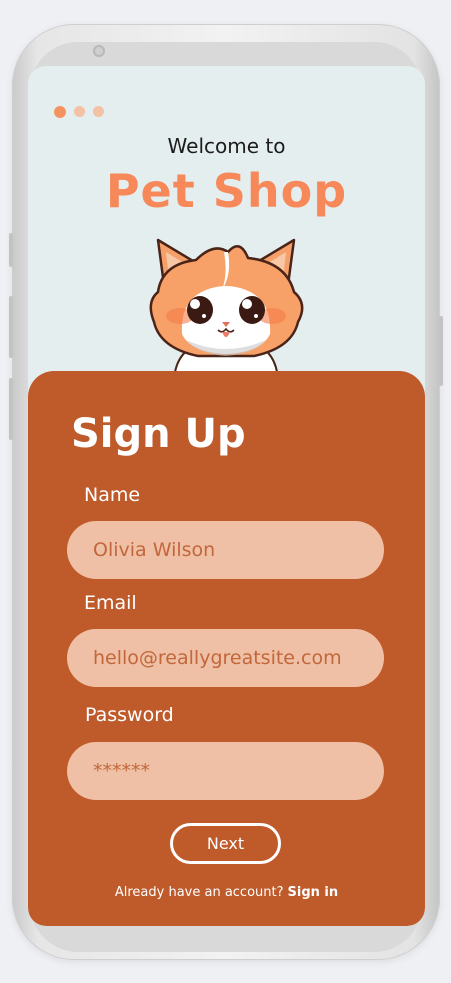 Image resolution: width=451 pixels, height=983 pixels. Describe the element at coordinates (225, 771) in the screenshot. I see `password-field` at that location.